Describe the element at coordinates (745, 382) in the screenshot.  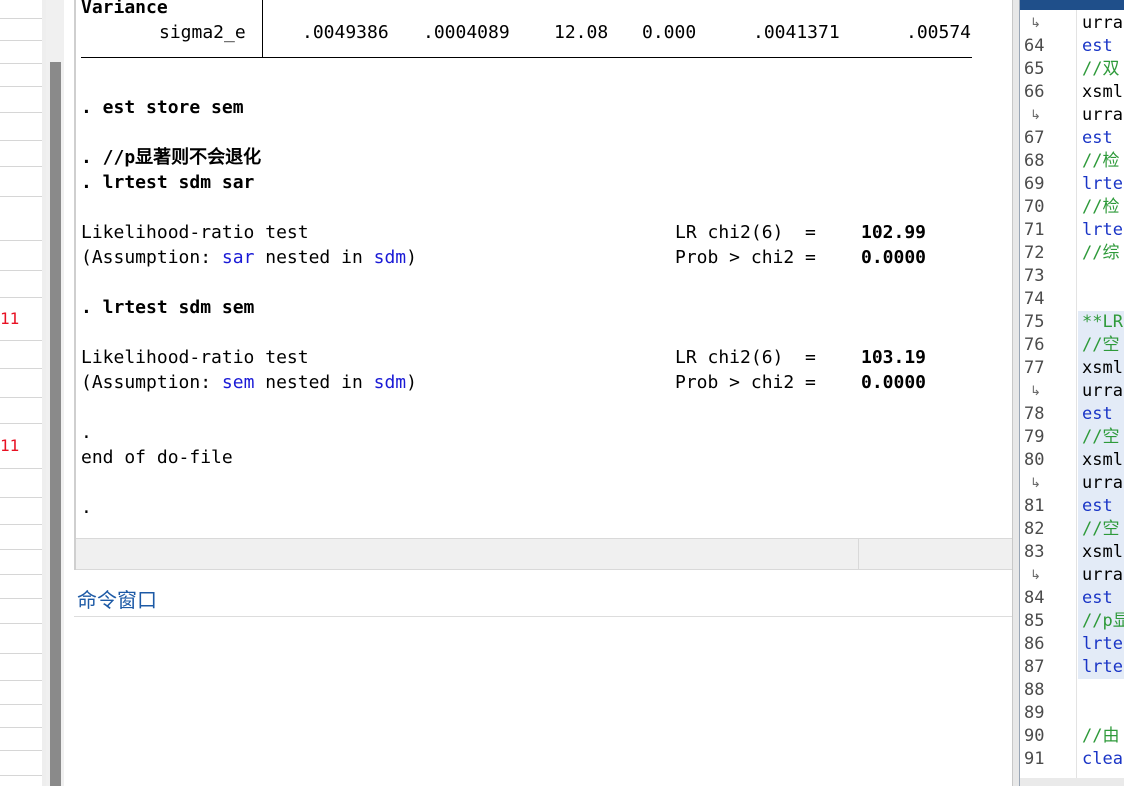
I see `lr-prob-label: Prob > chi2 =` at that location.